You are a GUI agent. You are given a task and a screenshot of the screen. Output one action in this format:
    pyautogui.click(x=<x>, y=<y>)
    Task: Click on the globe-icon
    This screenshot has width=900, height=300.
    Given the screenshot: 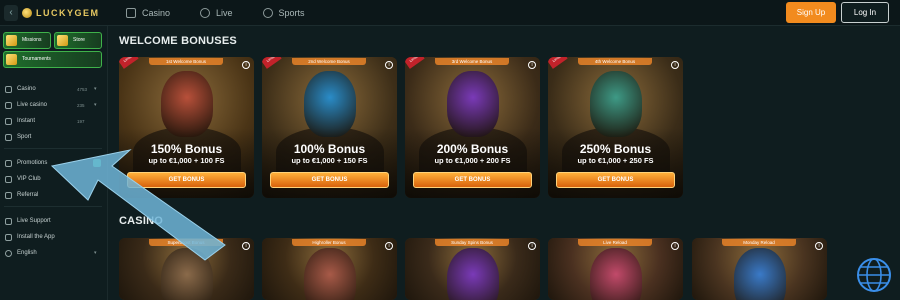 What is the action you would take?
    pyautogui.click(x=874, y=275)
    